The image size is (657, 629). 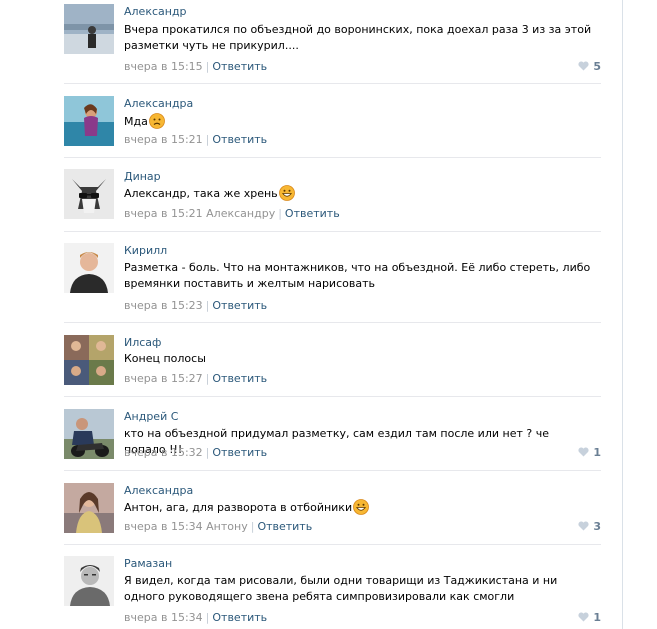 I want to click on comment-time: вчера в 15:32, so click(x=163, y=452).